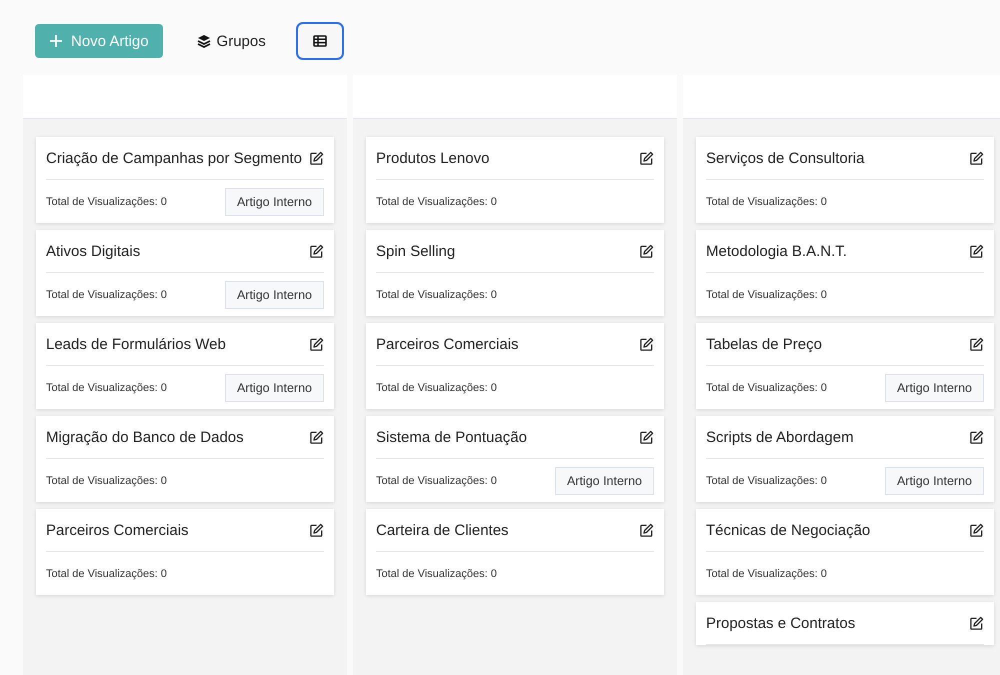 This screenshot has height=675, width=1000. I want to click on article-card: Leads de Formulários Web Total de Visualizações: 0 Artigo Interno, so click(185, 366).